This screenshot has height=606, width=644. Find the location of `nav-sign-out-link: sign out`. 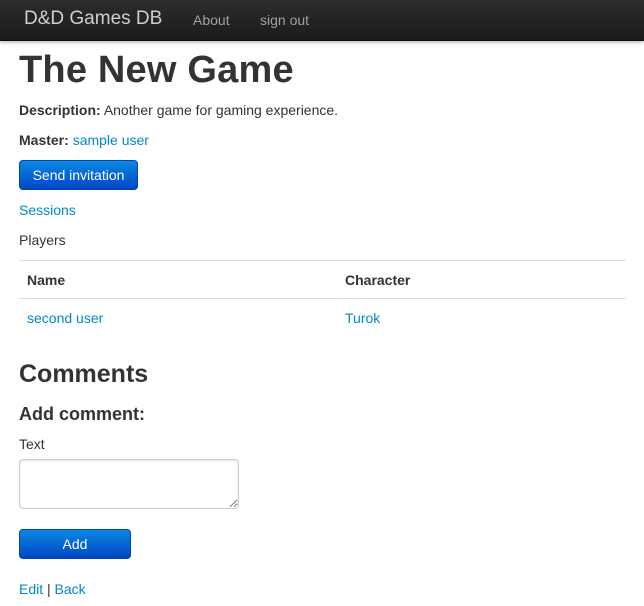

nav-sign-out-link: sign out is located at coordinates (284, 20).